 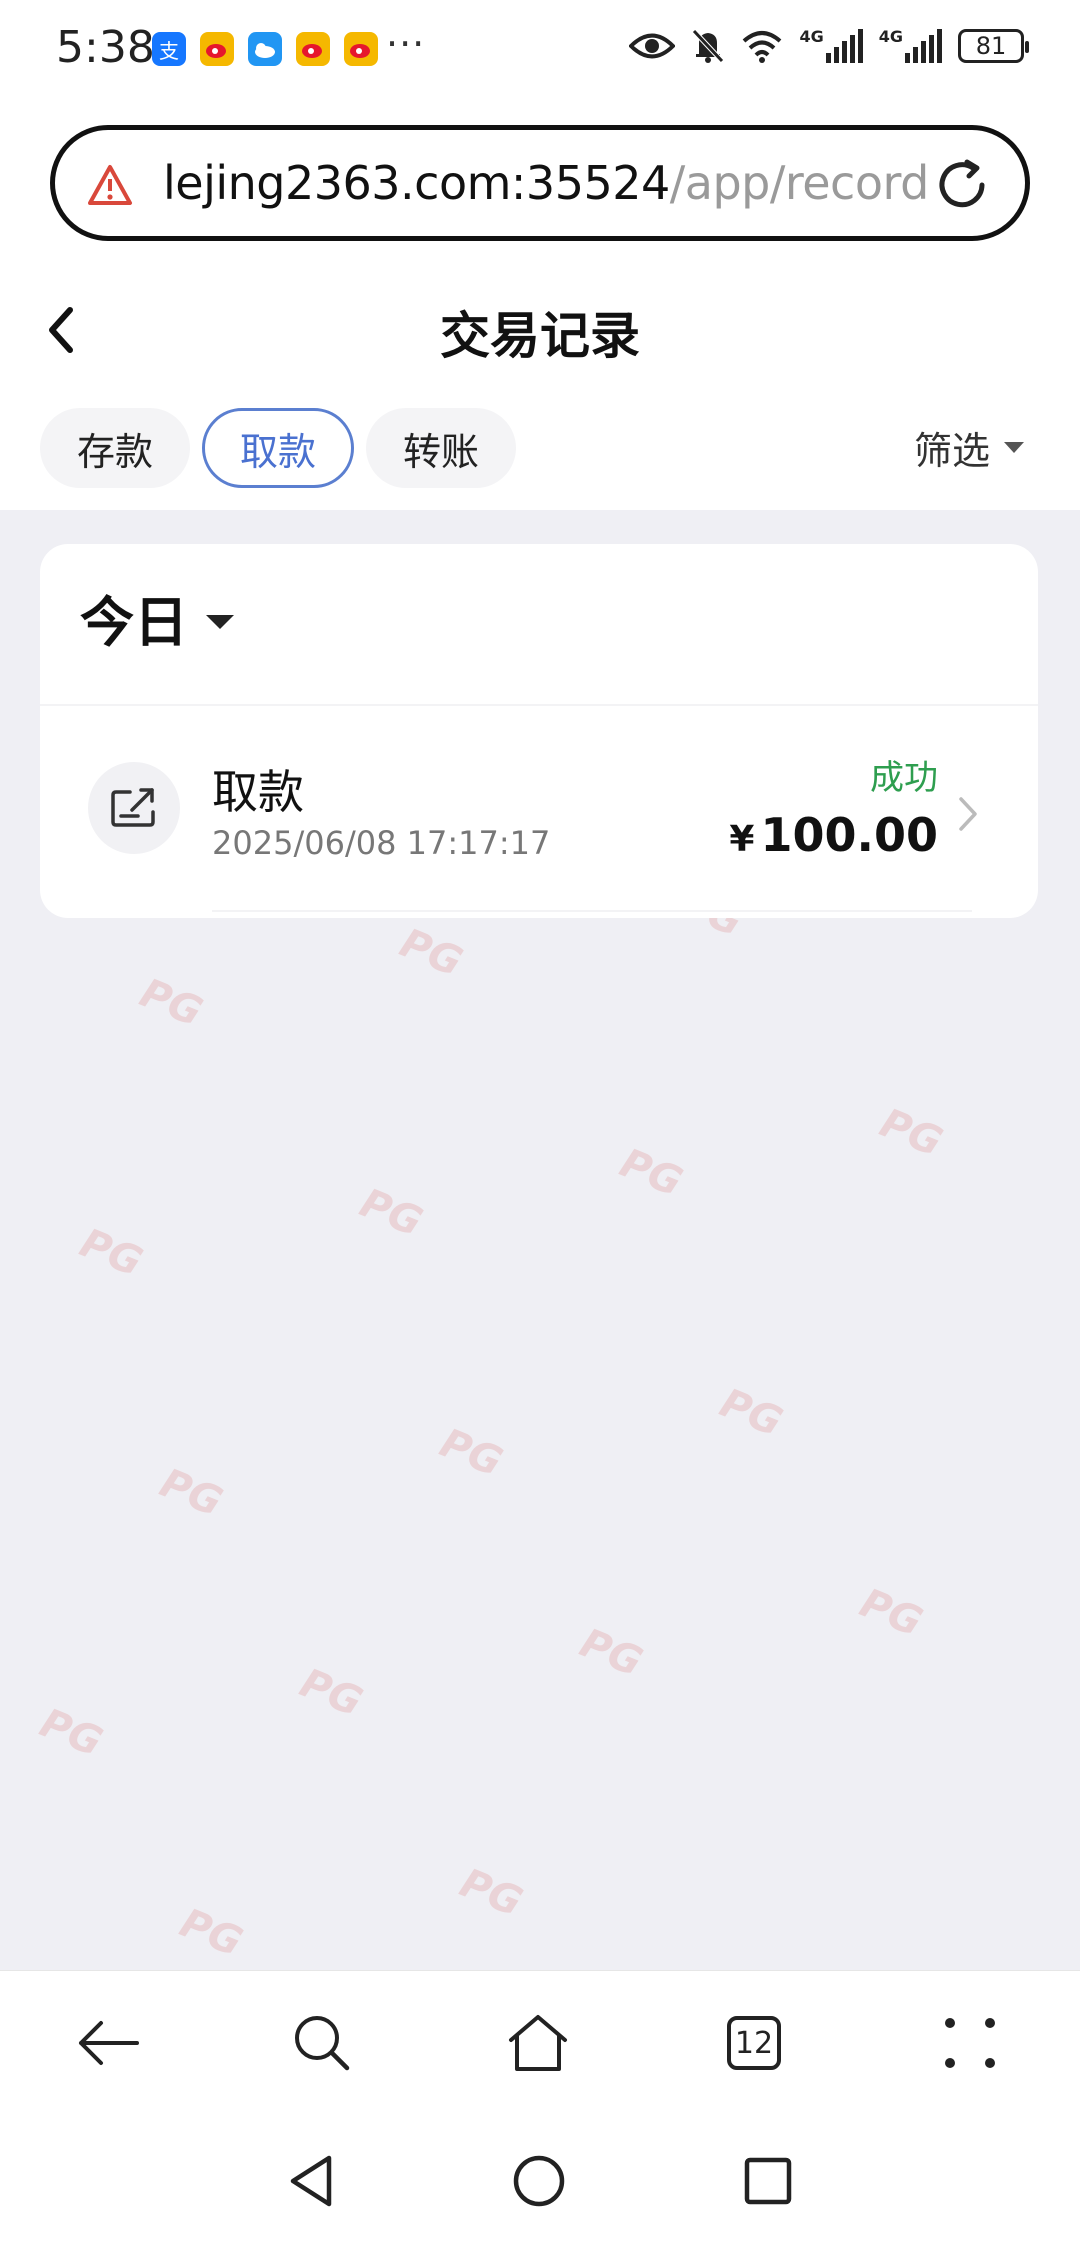 What do you see at coordinates (991, 46) in the screenshot?
I see `battery-level: 81` at bounding box center [991, 46].